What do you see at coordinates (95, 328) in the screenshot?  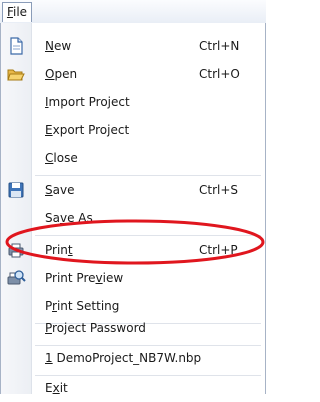 I see `menu-item-project-password-label: Project Password` at bounding box center [95, 328].